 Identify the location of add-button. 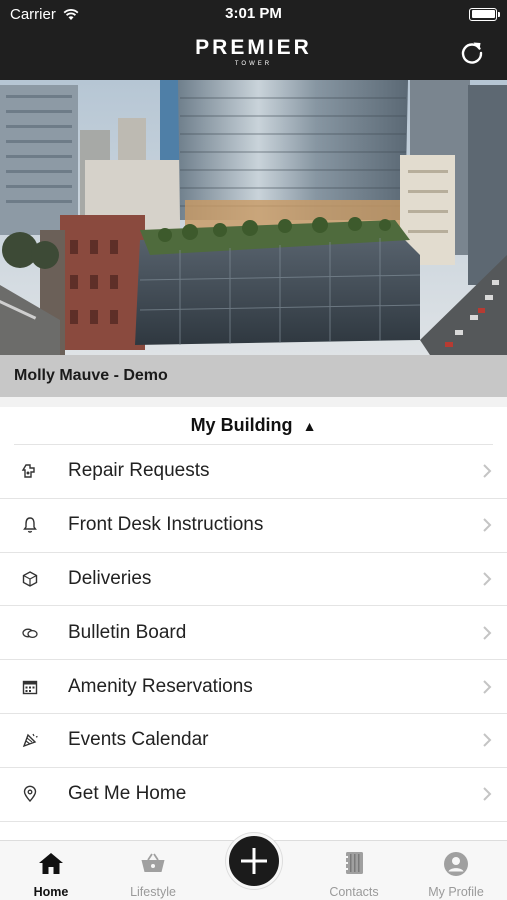
(254, 861).